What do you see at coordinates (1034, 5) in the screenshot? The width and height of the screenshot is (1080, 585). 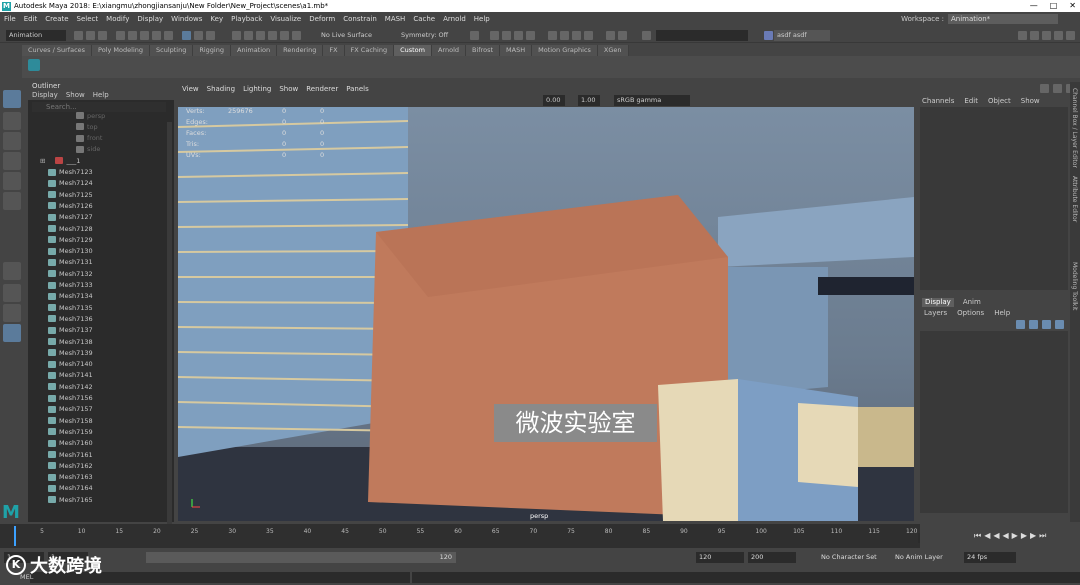 I see `minimize-icon: —` at bounding box center [1034, 5].